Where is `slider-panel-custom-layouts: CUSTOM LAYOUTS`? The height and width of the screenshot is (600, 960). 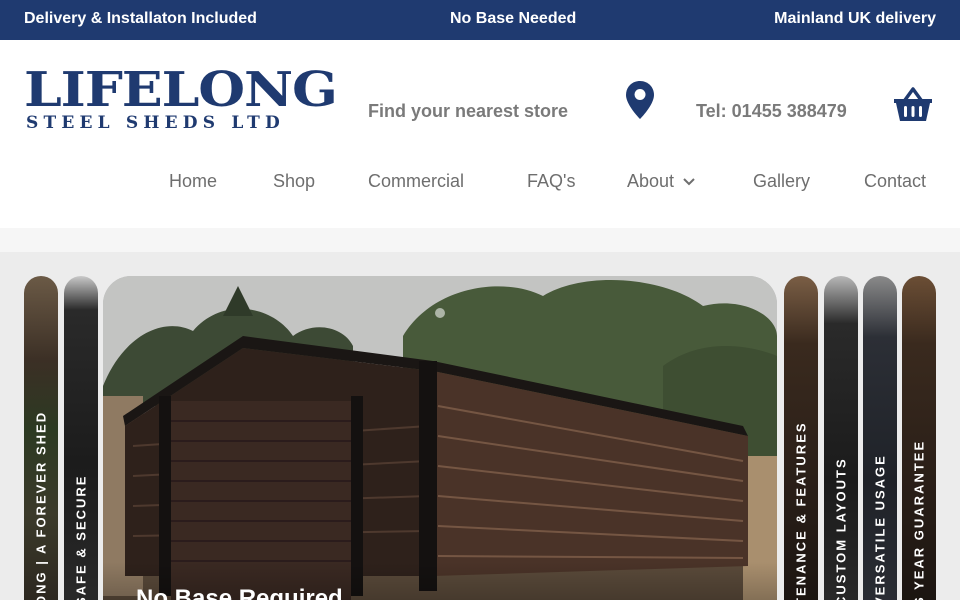 slider-panel-custom-layouts: CUSTOM LAYOUTS is located at coordinates (841, 438).